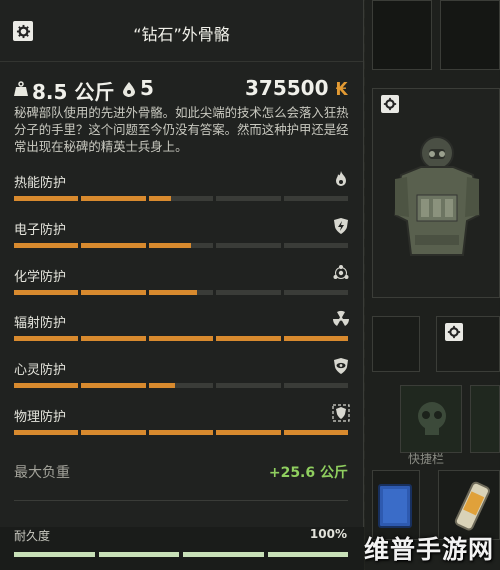  I want to click on item-price: 375500 ₭, so click(296, 88).